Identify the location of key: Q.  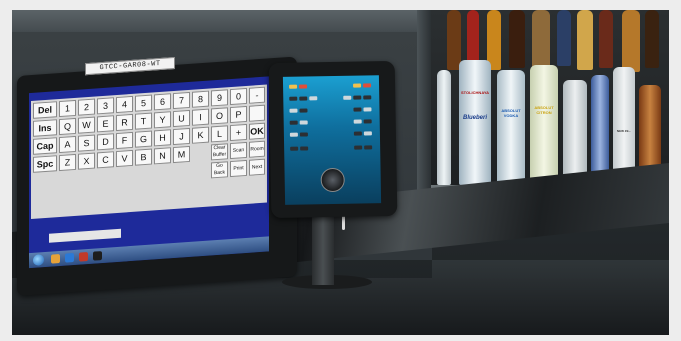
(67, 126).